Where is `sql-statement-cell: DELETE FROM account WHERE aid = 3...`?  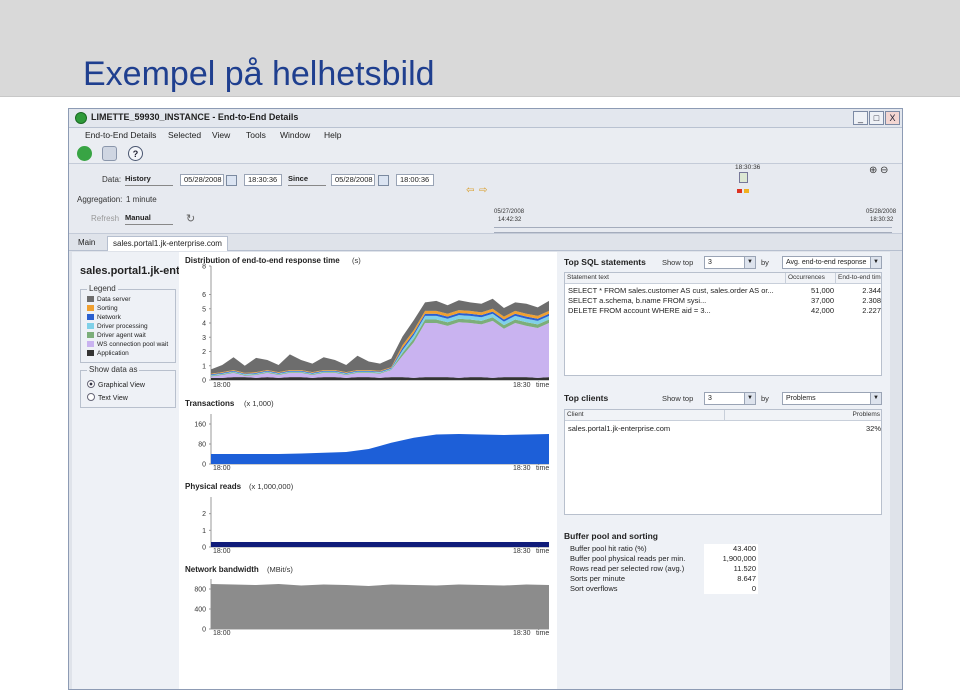 sql-statement-cell: DELETE FROM account WHERE aid = 3... is located at coordinates (676, 311).